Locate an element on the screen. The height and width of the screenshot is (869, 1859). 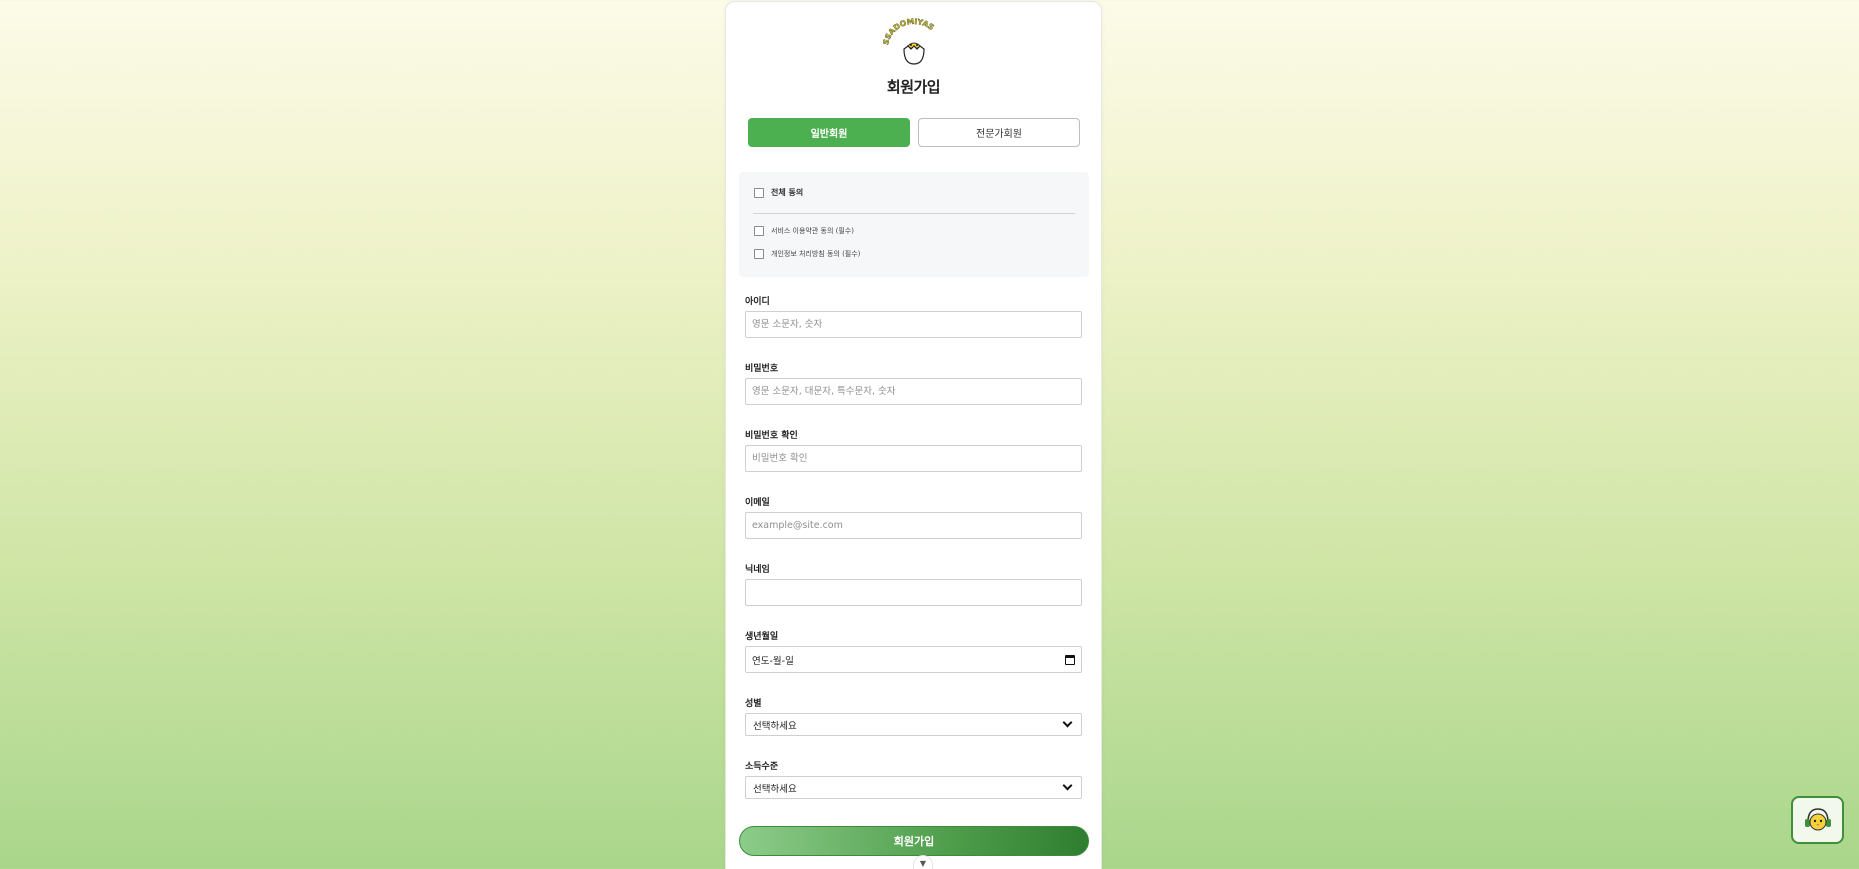
tab-expert-member: 전문가회원 is located at coordinates (999, 132).